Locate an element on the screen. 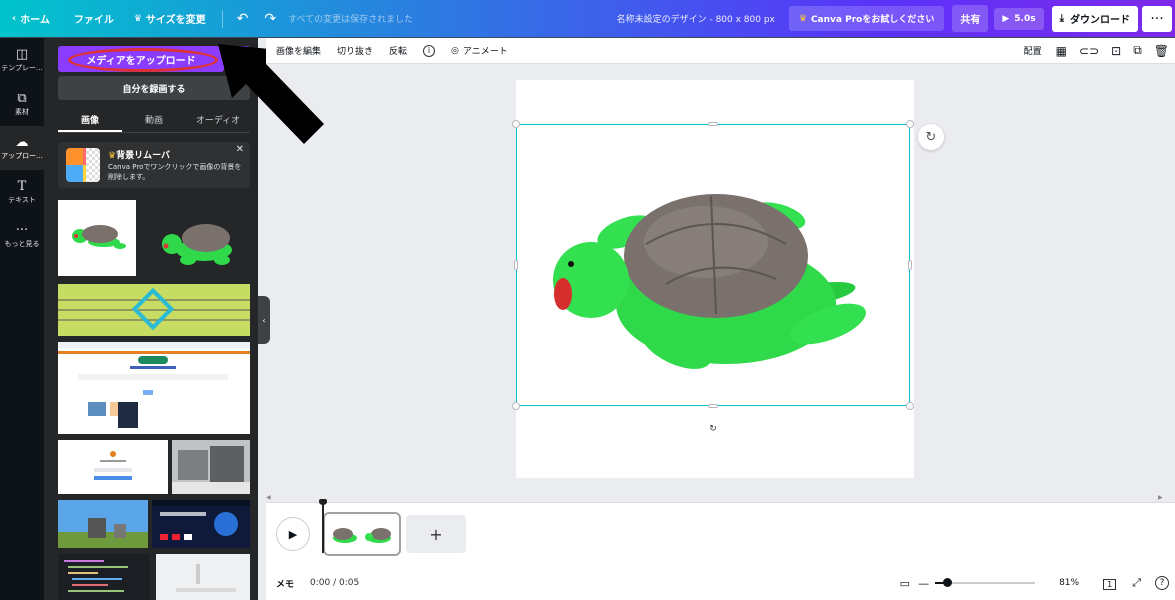 Image resolution: width=1175 pixels, height=600 pixels. rail-label: もっと見る is located at coordinates (22, 243).